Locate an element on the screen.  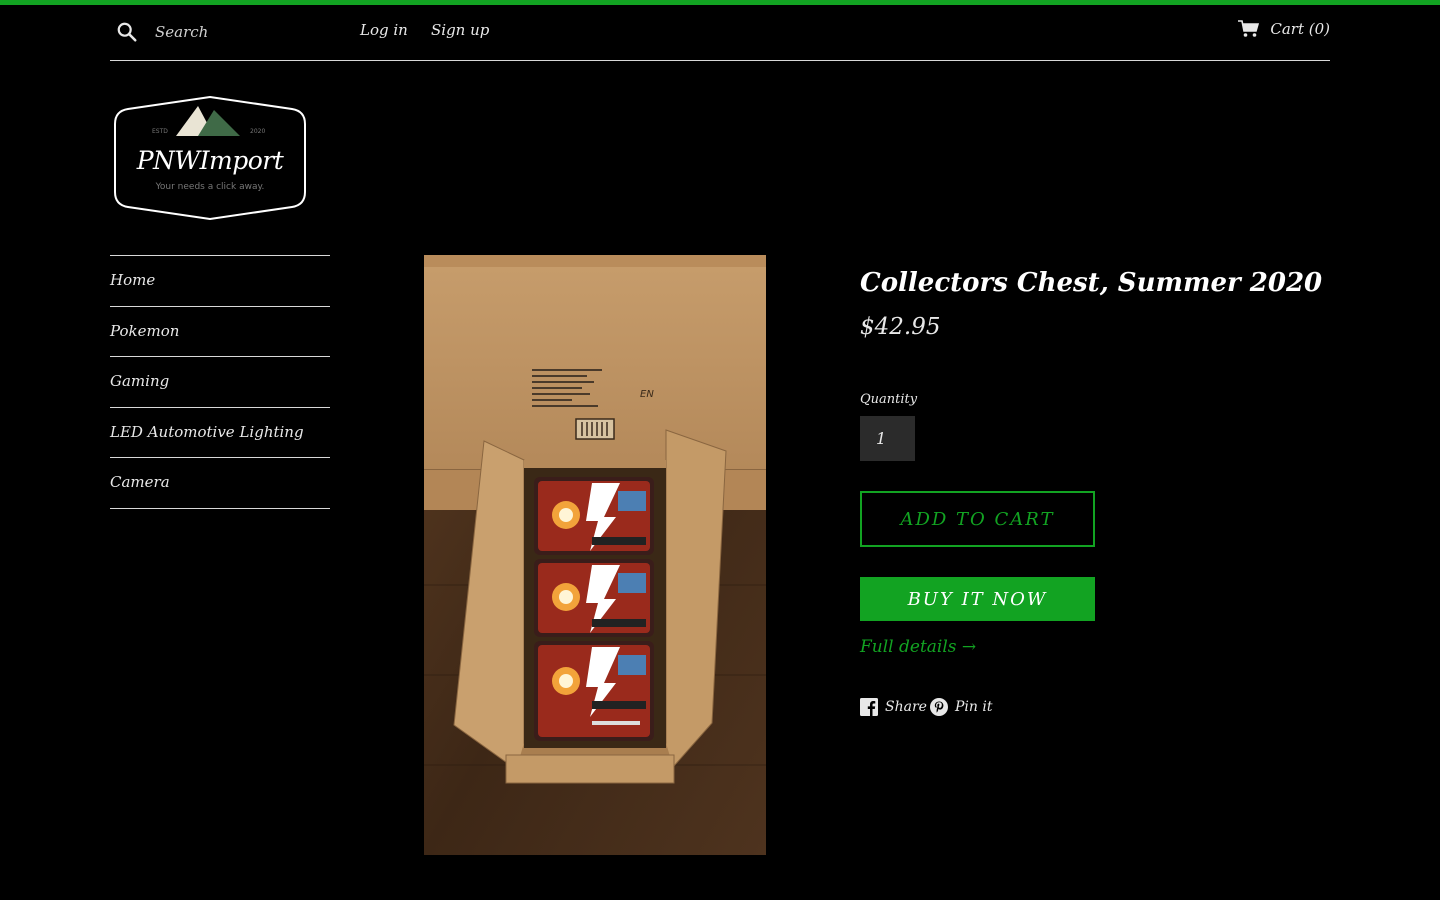
quantity-input is located at coordinates (887, 438).